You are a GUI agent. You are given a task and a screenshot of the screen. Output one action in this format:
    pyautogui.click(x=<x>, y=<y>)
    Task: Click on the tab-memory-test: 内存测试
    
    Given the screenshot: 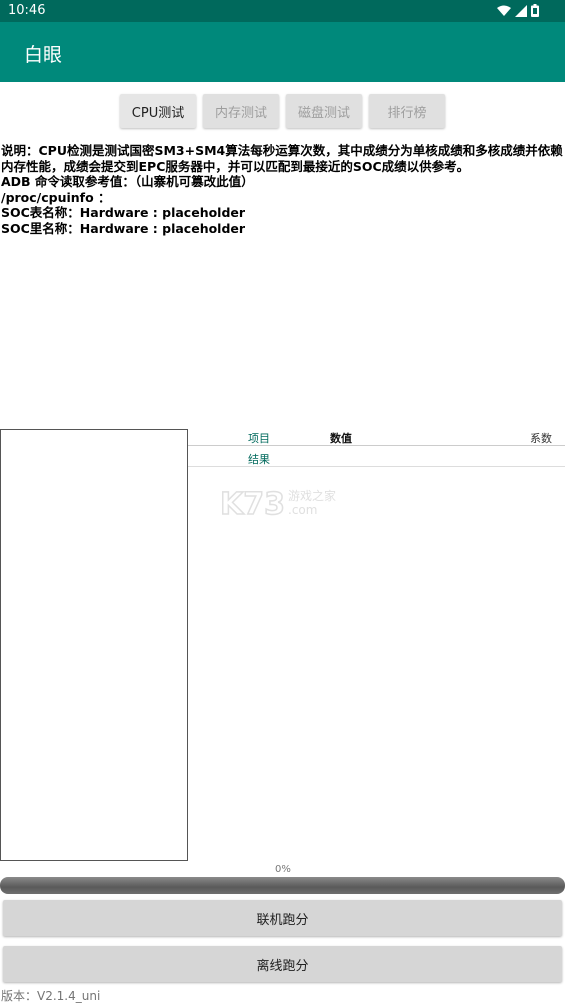 What is the action you would take?
    pyautogui.click(x=241, y=111)
    